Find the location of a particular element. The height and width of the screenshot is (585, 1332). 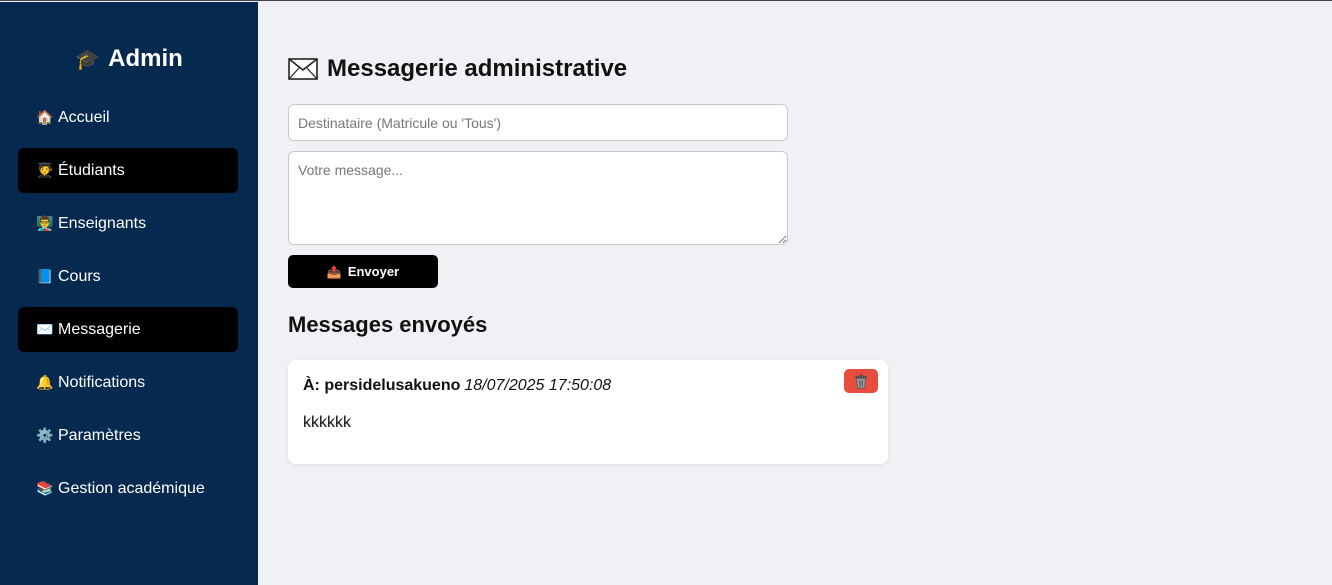

recipient-input is located at coordinates (538, 122).